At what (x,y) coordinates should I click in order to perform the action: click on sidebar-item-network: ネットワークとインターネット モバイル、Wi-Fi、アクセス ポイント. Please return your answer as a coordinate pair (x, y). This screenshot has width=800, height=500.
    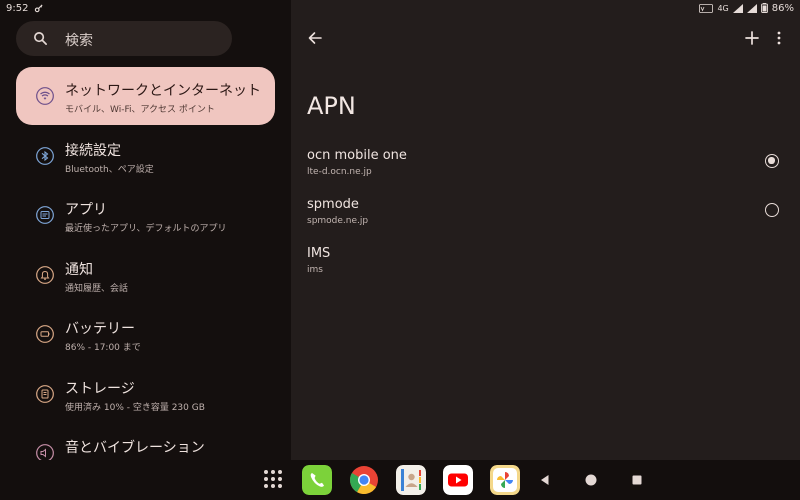
    Looking at the image, I should click on (145, 96).